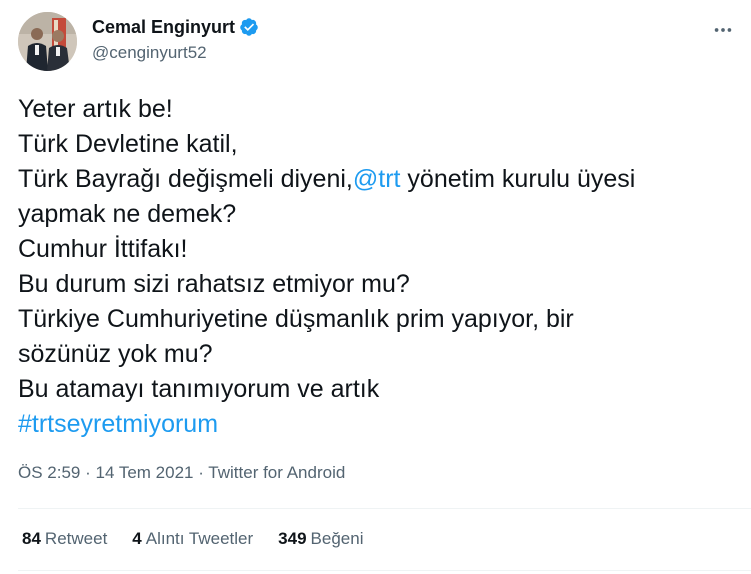 The height and width of the screenshot is (574, 751). I want to click on tweet-line: Cumhur İttifakı!, so click(103, 249).